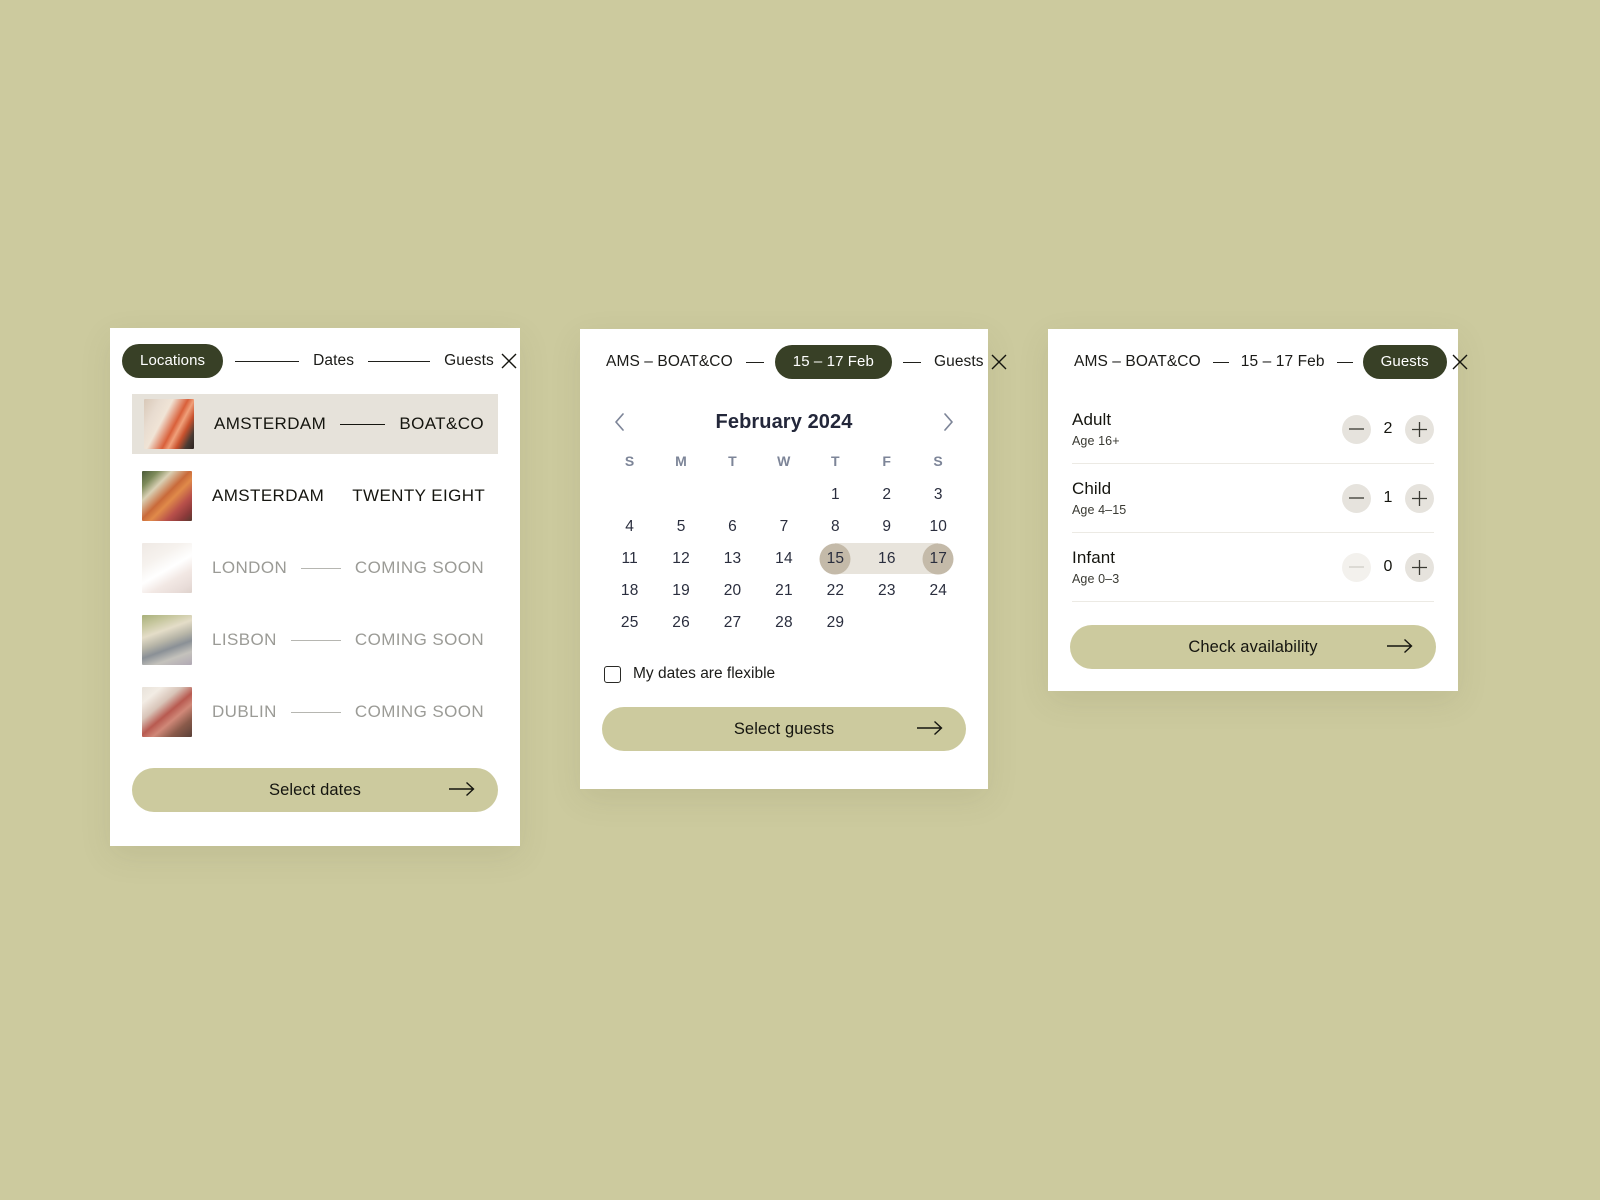 The width and height of the screenshot is (1600, 1200). I want to click on guest-age-label: Age 4–15, so click(1099, 510).